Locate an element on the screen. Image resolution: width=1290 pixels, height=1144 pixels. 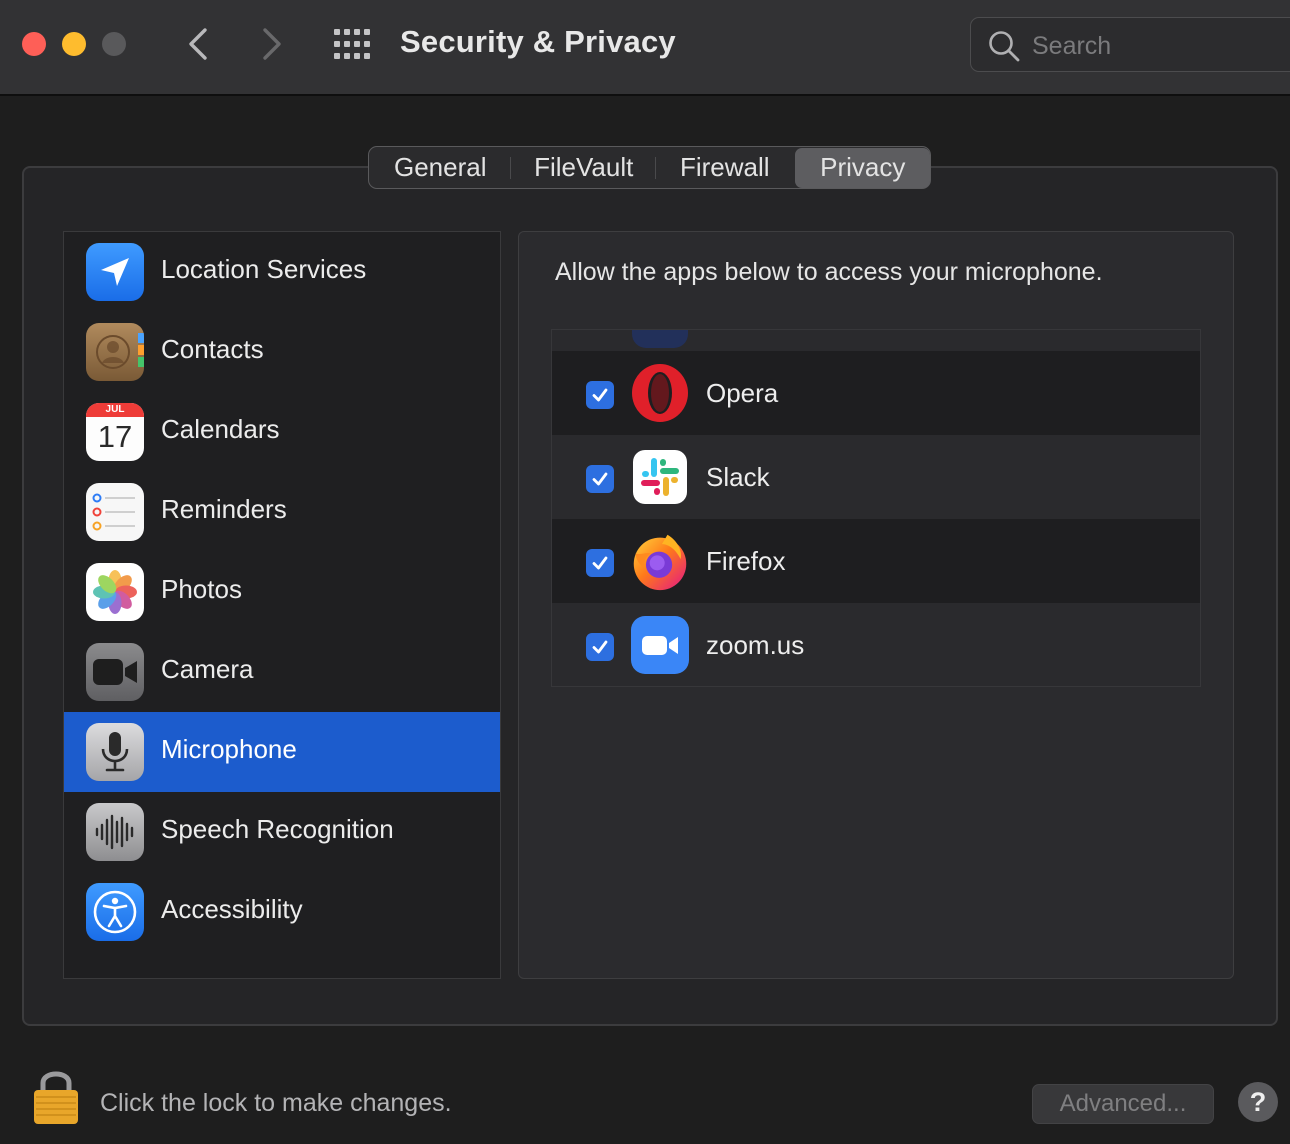
tab-general: General is located at coordinates (440, 168).